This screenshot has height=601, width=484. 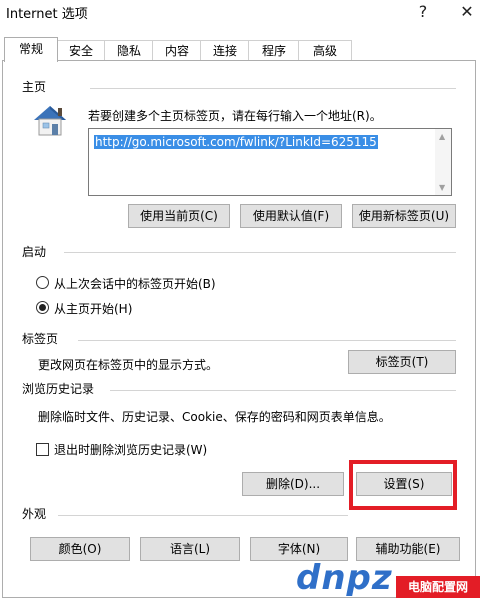 What do you see at coordinates (467, 12) in the screenshot?
I see `close-button: ✕` at bounding box center [467, 12].